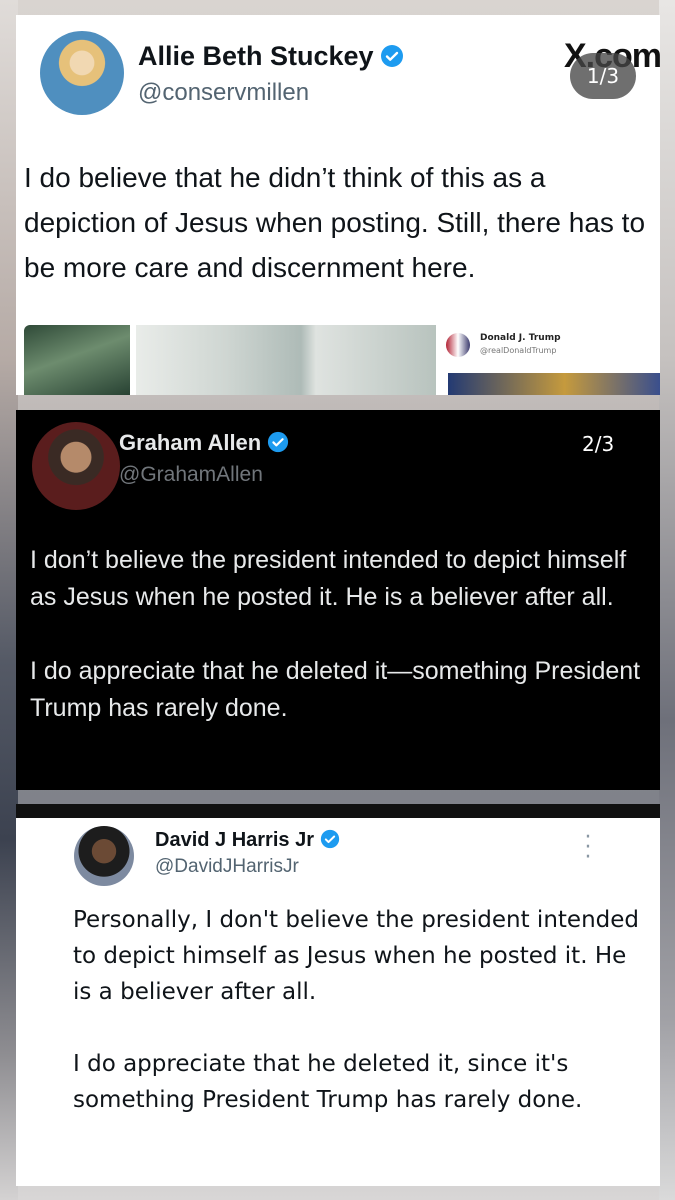 The width and height of the screenshot is (675, 1200). What do you see at coordinates (550, 360) in the screenshot?
I see `embedded-post: Donald J. Trump @realDonaldTrump` at bounding box center [550, 360].